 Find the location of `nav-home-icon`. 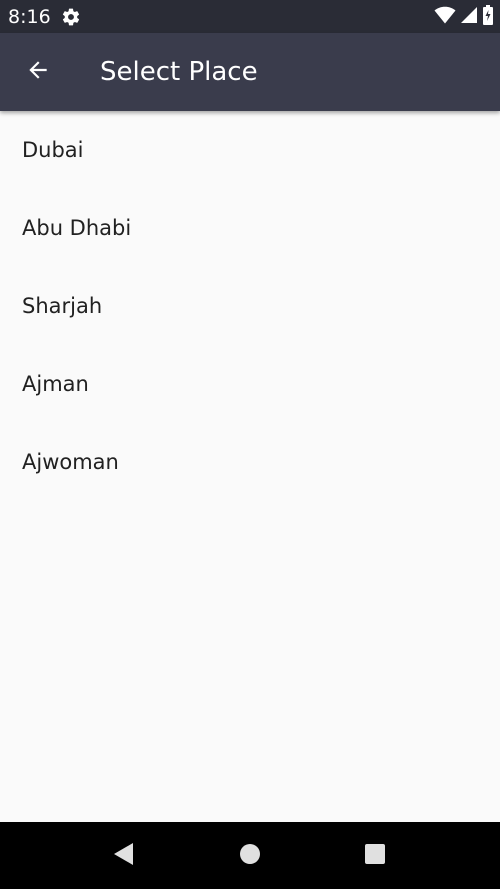

nav-home-icon is located at coordinates (250, 856).